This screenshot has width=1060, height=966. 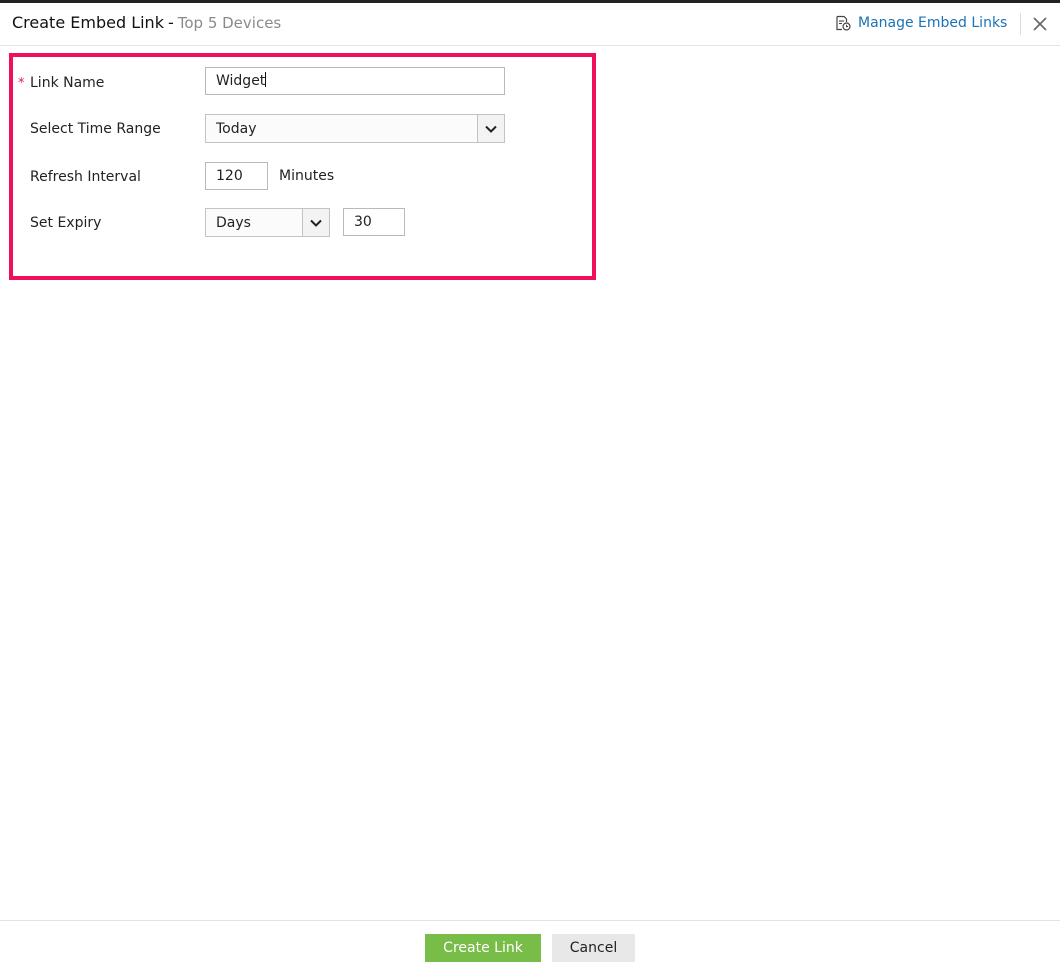 What do you see at coordinates (933, 23) in the screenshot?
I see `manage-embed-links-label: Manage Embed Links` at bounding box center [933, 23].